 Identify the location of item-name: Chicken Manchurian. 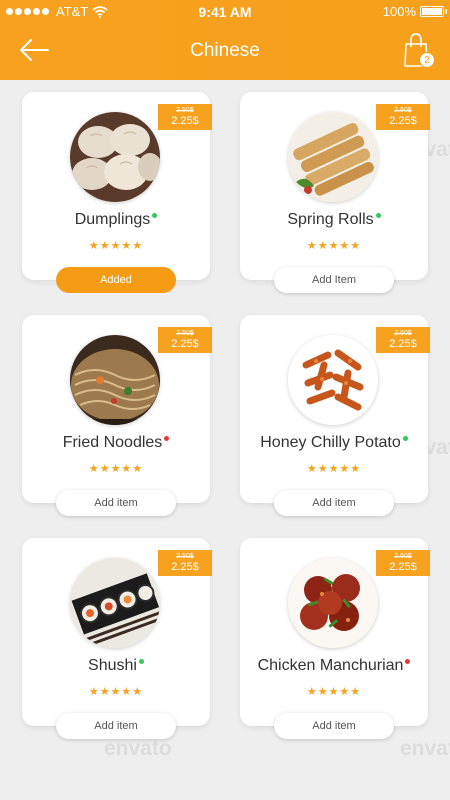
(334, 666).